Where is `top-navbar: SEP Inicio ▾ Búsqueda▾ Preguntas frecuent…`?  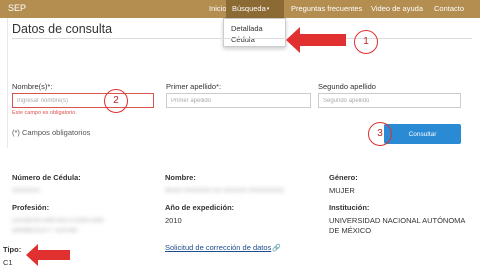
top-navbar: SEP Inicio ▾ Búsqueda▾ Preguntas frecuent… is located at coordinates (240, 9).